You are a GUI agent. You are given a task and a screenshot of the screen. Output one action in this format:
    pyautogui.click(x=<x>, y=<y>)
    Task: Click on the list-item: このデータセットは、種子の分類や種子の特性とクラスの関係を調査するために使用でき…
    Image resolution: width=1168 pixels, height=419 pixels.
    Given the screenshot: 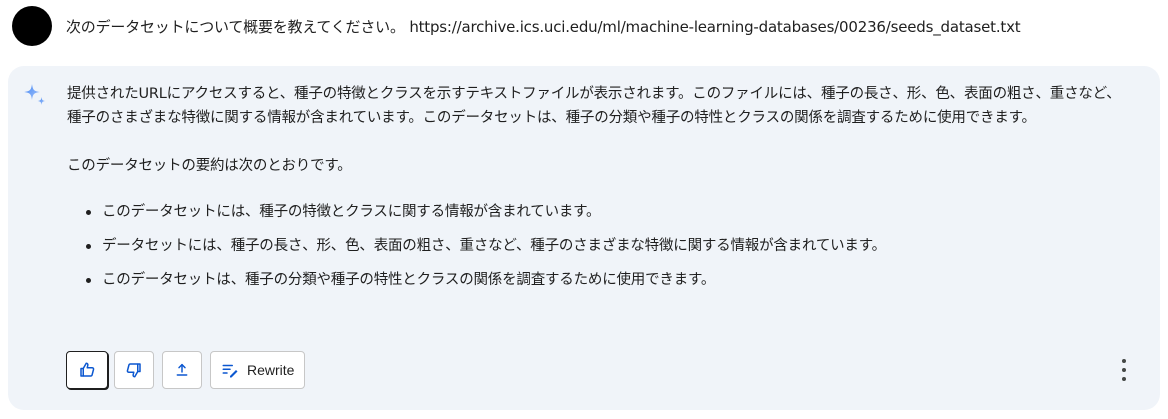 What is the action you would take?
    pyautogui.click(x=597, y=285)
    